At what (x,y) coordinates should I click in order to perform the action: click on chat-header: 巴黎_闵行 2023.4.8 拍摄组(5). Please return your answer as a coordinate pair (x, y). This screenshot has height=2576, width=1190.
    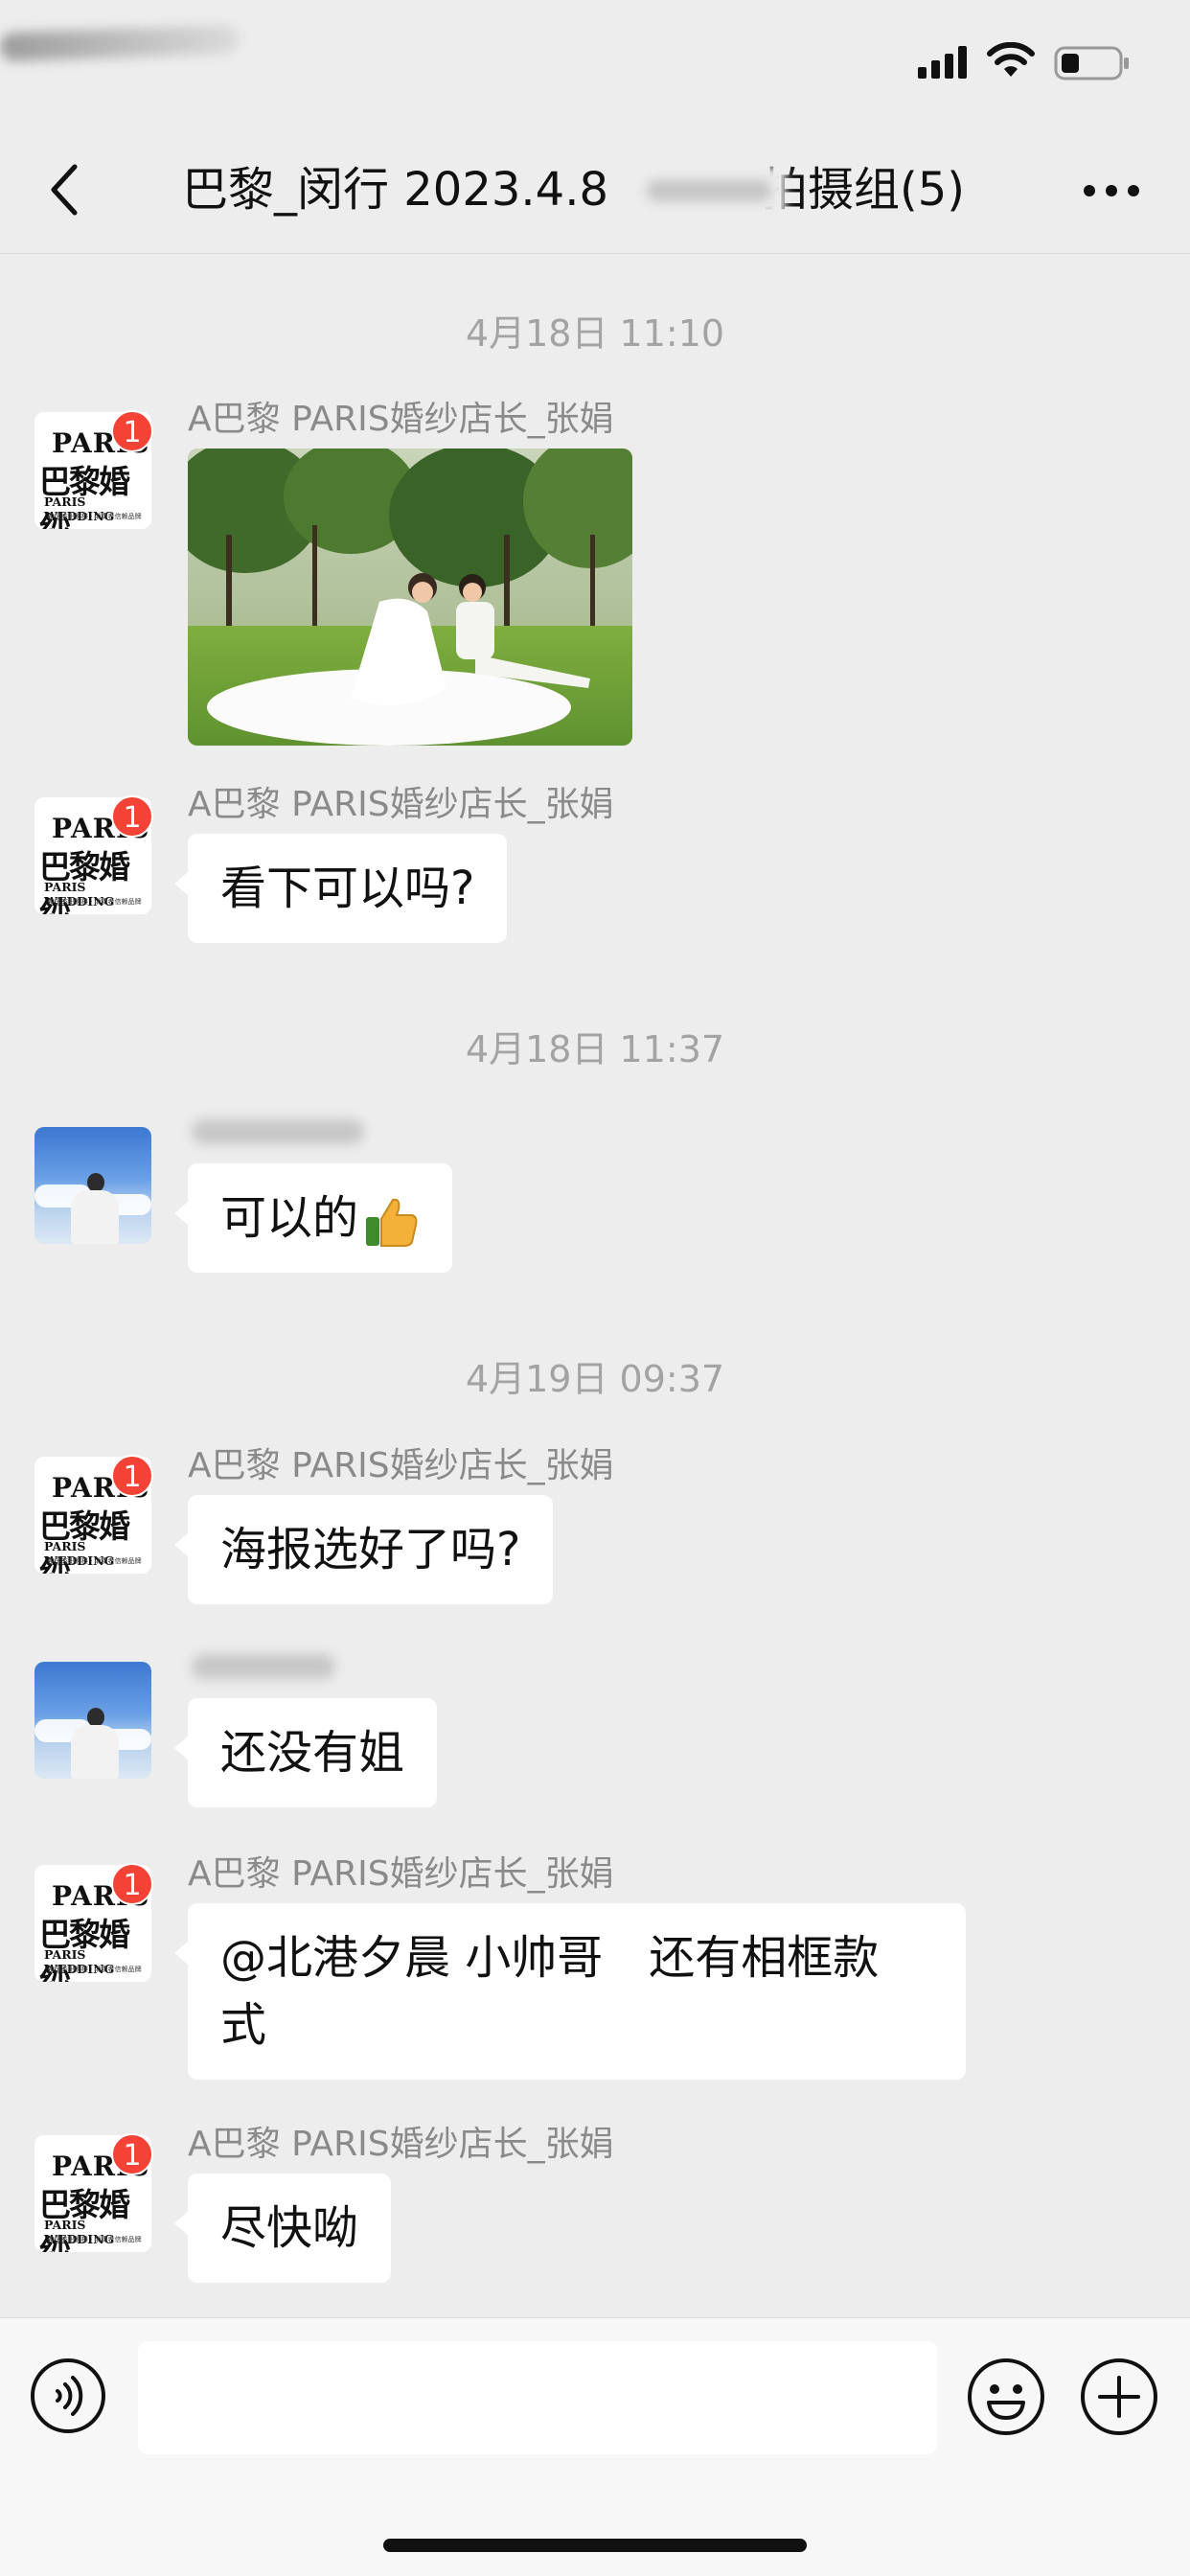
    Looking at the image, I should click on (595, 189).